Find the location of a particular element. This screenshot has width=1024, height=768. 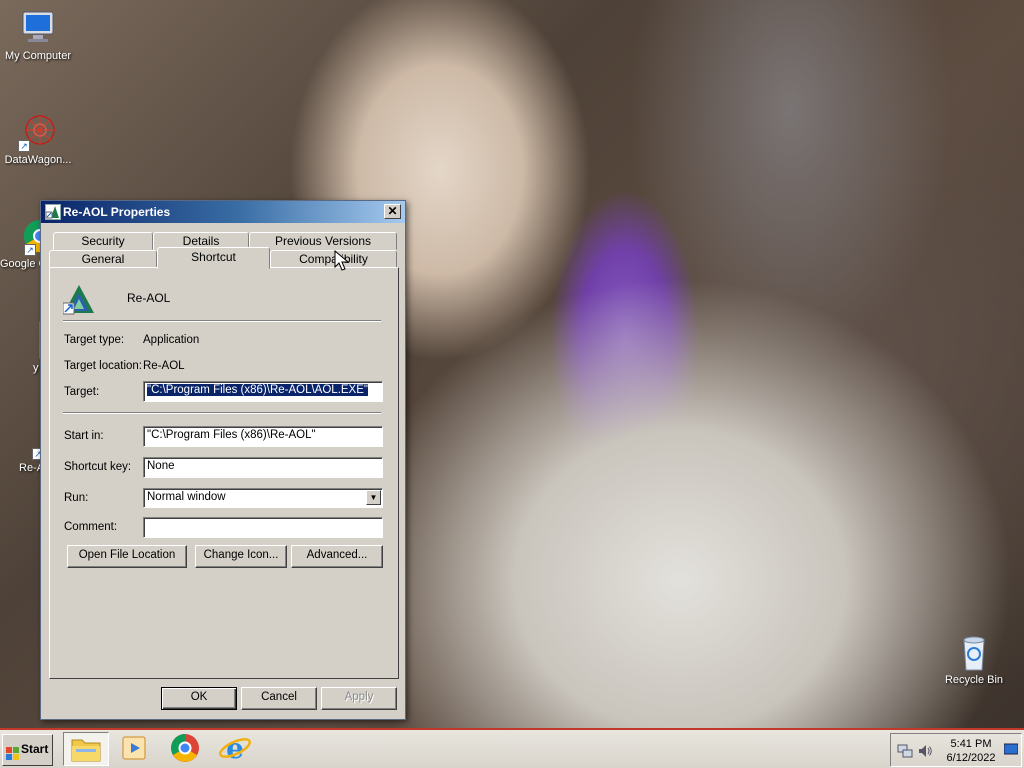

app-name: Re-AOL is located at coordinates (149, 298).